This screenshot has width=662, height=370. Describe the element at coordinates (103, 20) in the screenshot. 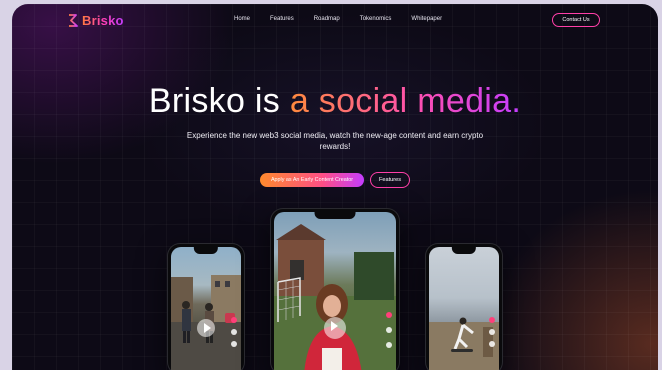

I see `brand-name: Brisko` at that location.